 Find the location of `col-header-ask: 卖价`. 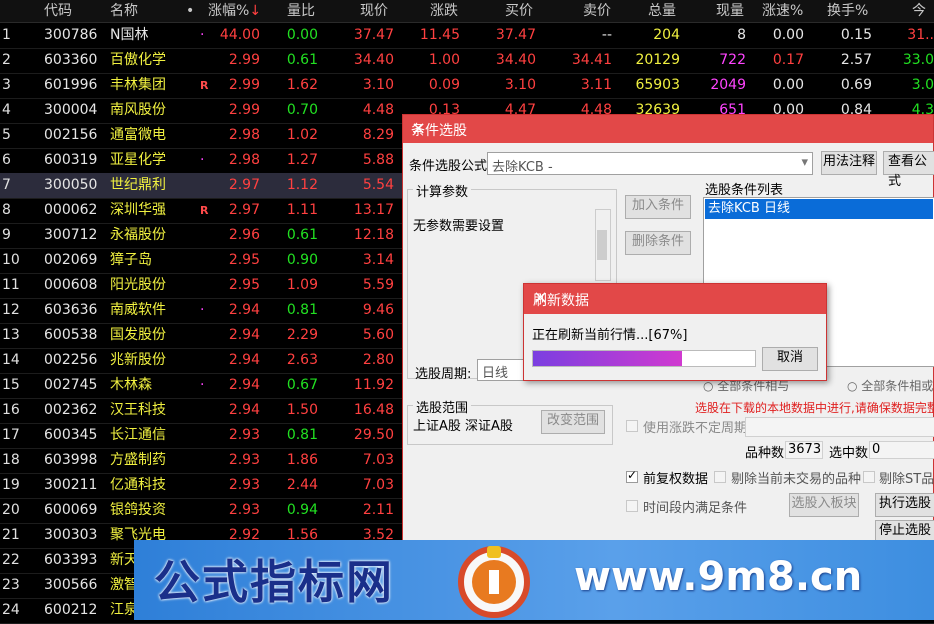

col-header-ask: 卖价 is located at coordinates (597, 11).